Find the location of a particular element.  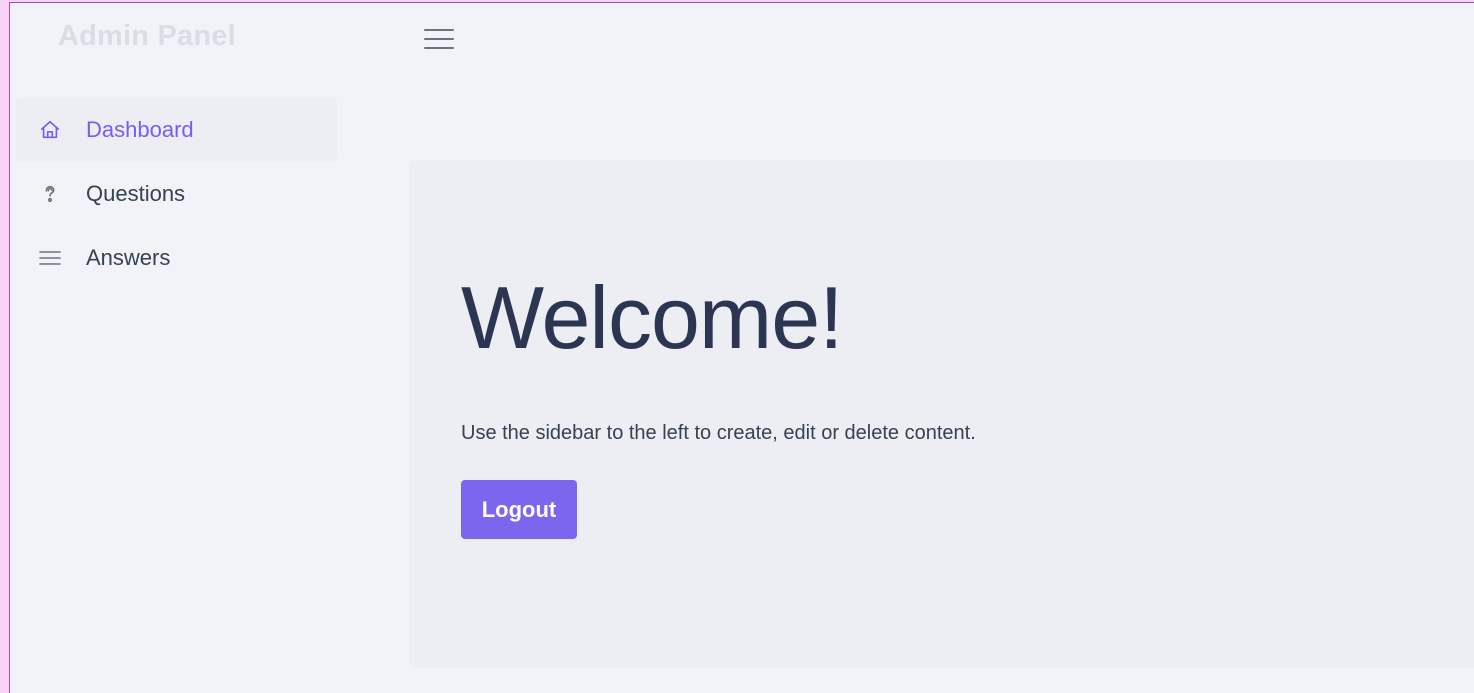

menu-toggle-button is located at coordinates (440, 39).